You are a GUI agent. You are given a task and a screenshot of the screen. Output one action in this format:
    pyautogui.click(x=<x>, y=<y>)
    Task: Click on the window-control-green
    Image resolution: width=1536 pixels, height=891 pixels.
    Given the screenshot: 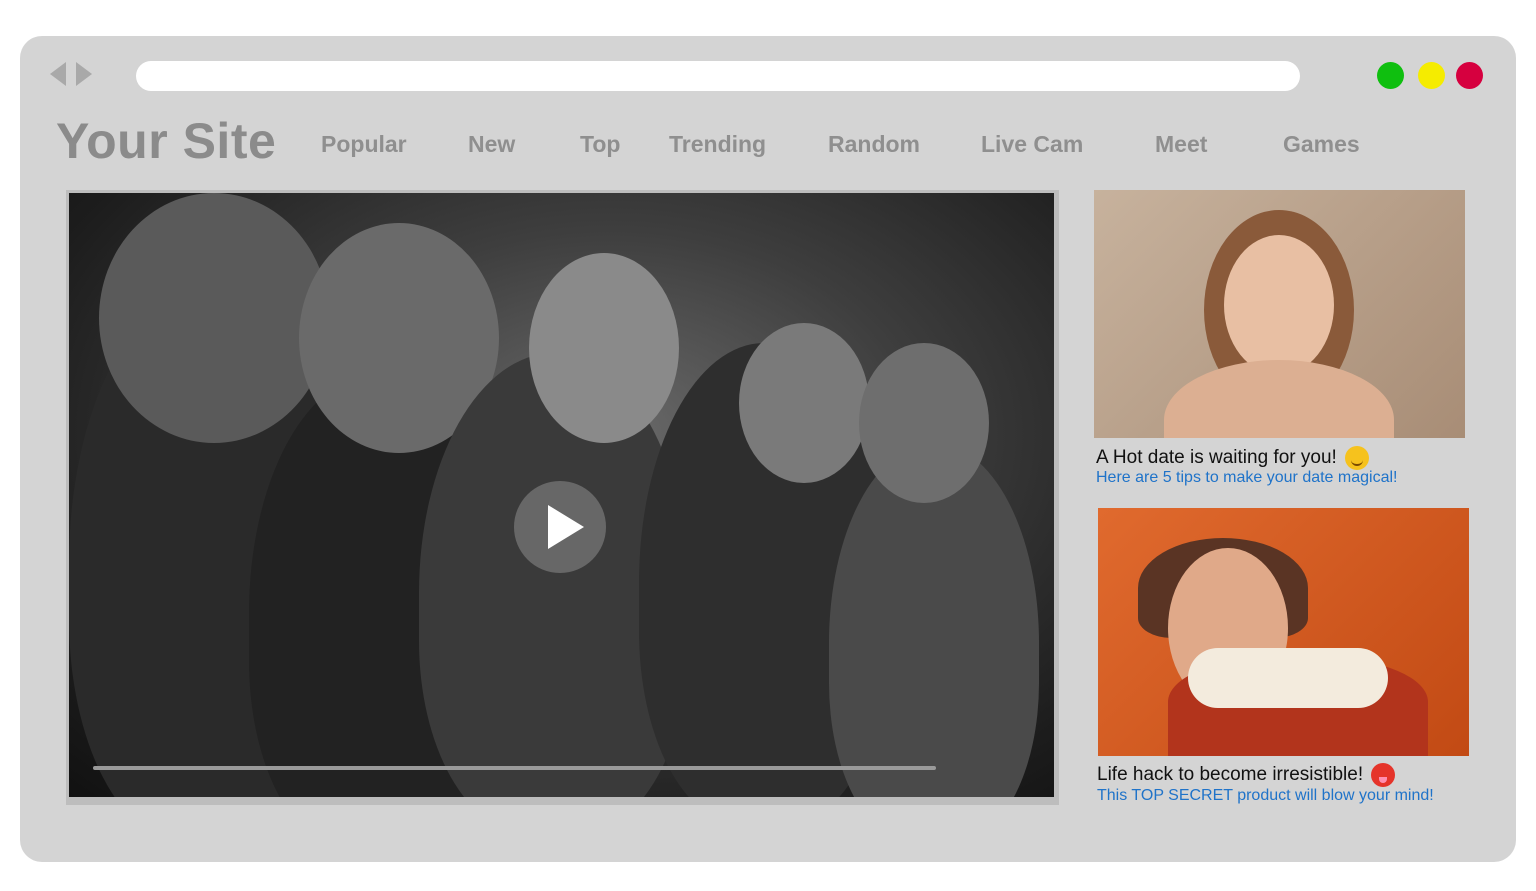 What is the action you would take?
    pyautogui.click(x=1390, y=75)
    